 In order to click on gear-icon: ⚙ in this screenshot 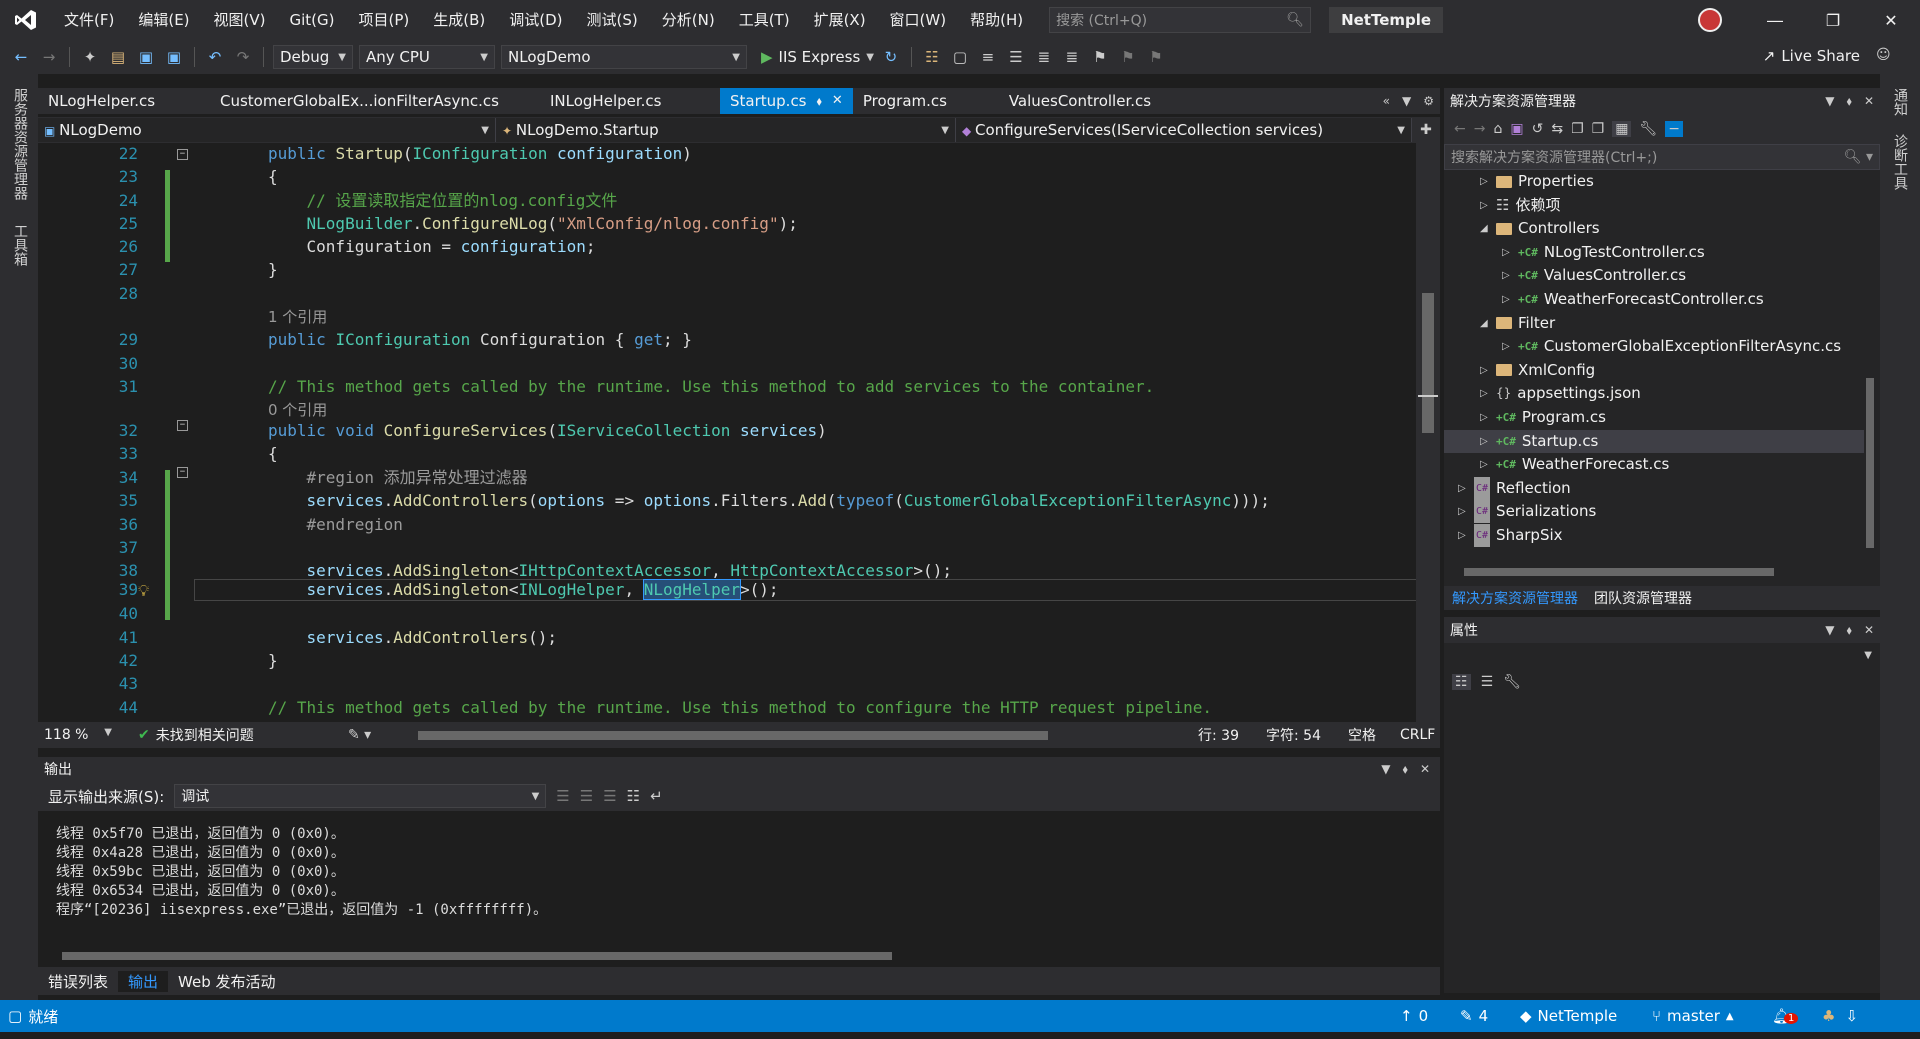, I will do `click(1428, 101)`.